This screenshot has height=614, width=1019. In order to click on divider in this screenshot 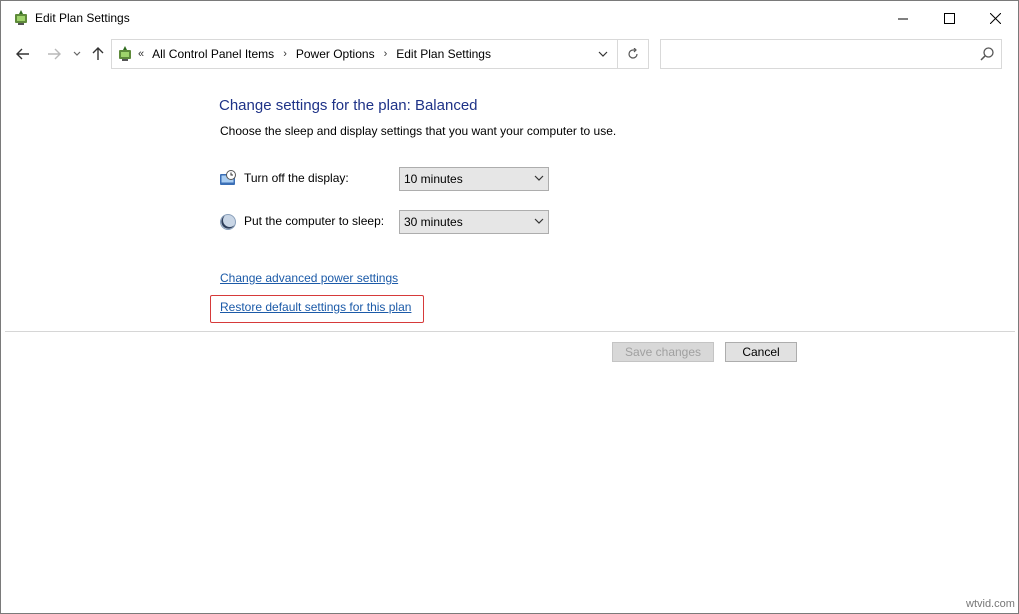, I will do `click(510, 331)`.